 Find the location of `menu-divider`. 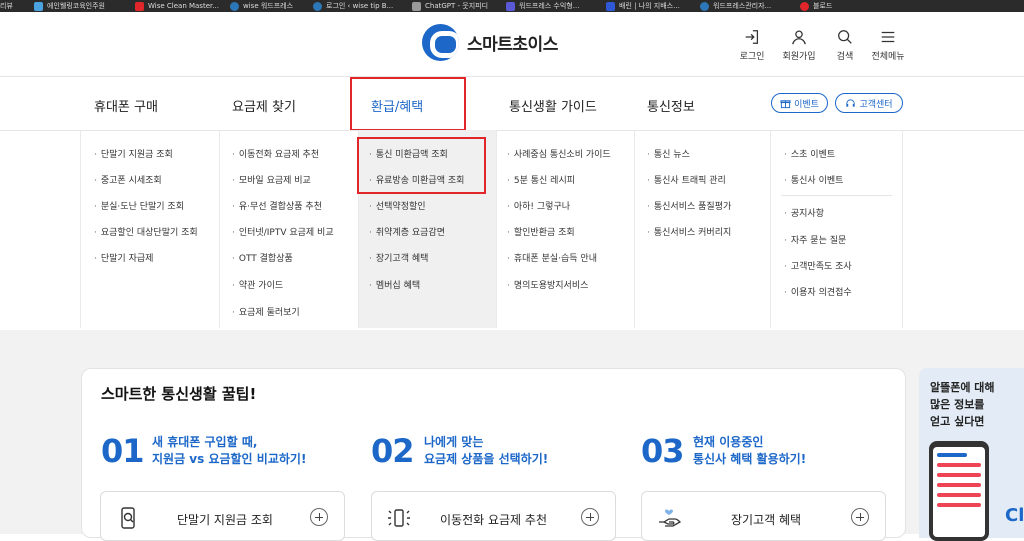

menu-divider is located at coordinates (836, 195).